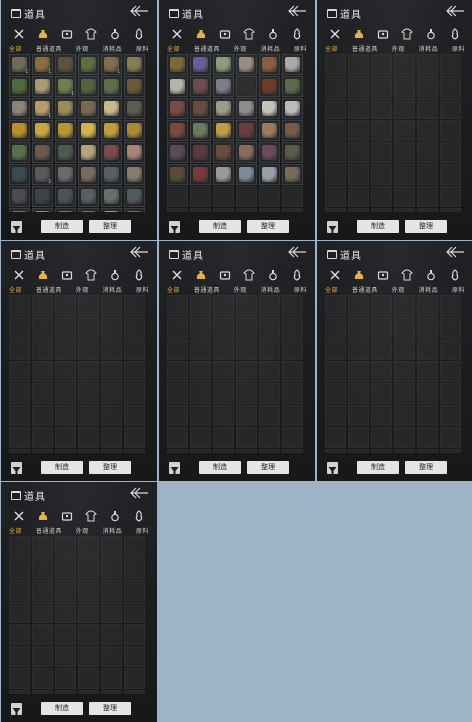  What do you see at coordinates (458, 289) in the screenshot?
I see `tab-materials: 原料` at bounding box center [458, 289].